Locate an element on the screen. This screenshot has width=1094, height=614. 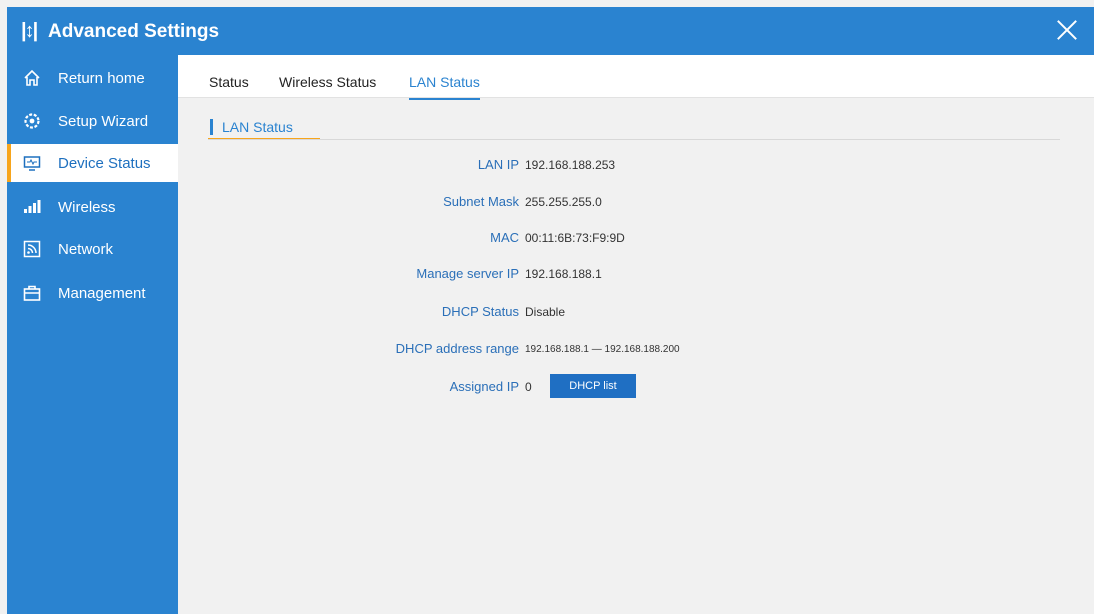
monitor-icon is located at coordinates (32, 163).